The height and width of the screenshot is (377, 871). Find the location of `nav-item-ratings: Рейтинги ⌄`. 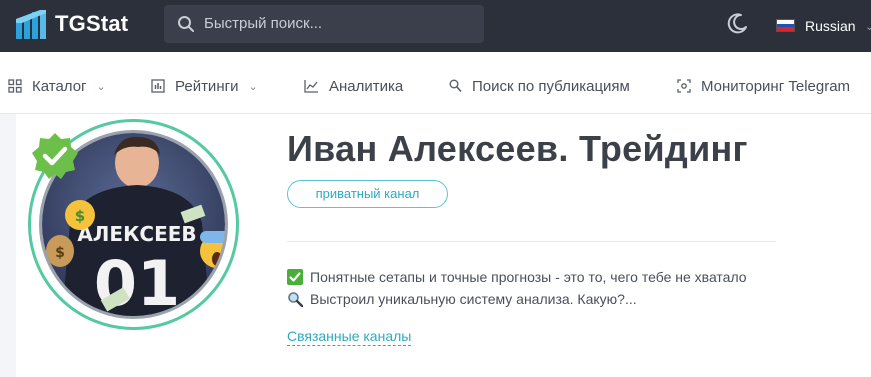

nav-item-ratings: Рейтинги ⌄ is located at coordinates (204, 86).